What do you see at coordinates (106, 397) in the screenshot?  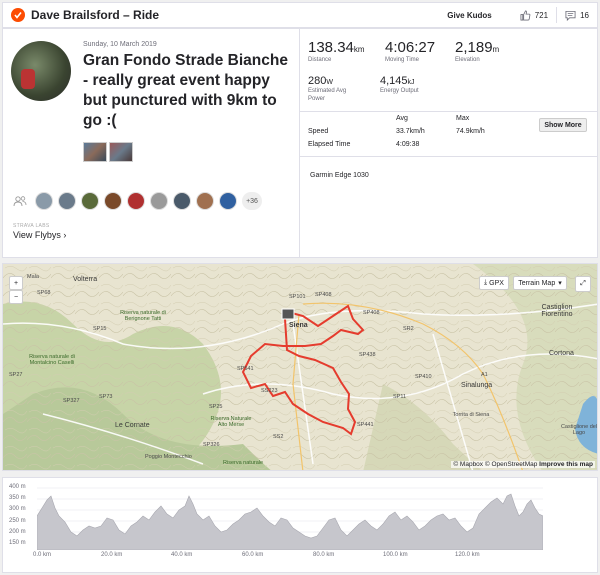 I see `road-label: SP73` at bounding box center [106, 397].